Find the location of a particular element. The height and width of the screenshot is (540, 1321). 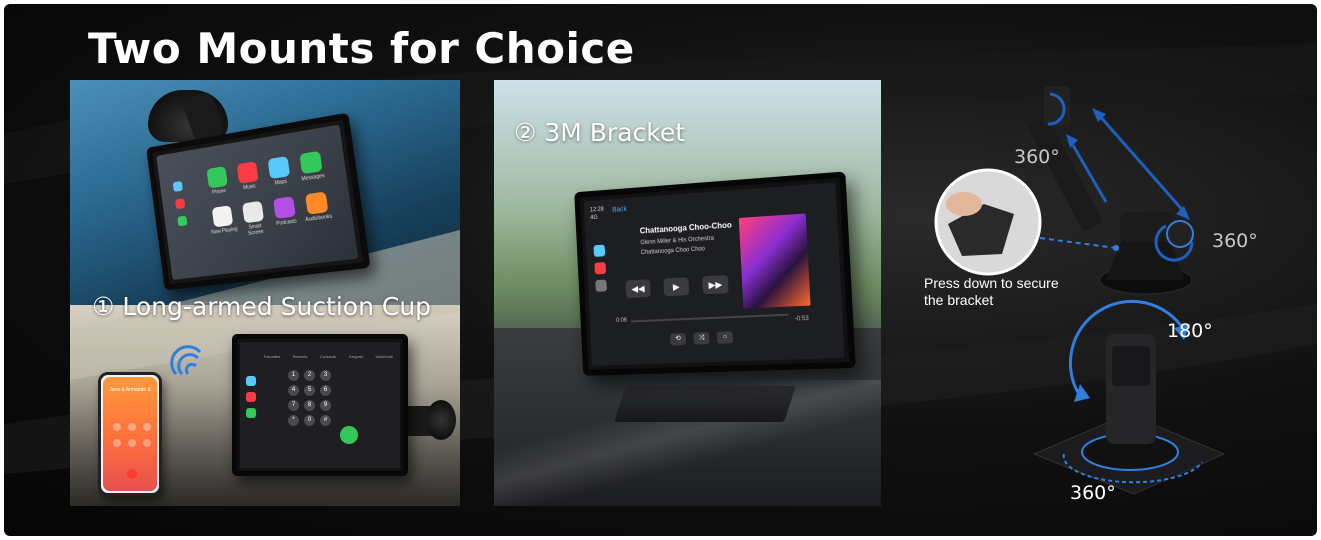

phone-tab: Voicemail is located at coordinates (384, 356).